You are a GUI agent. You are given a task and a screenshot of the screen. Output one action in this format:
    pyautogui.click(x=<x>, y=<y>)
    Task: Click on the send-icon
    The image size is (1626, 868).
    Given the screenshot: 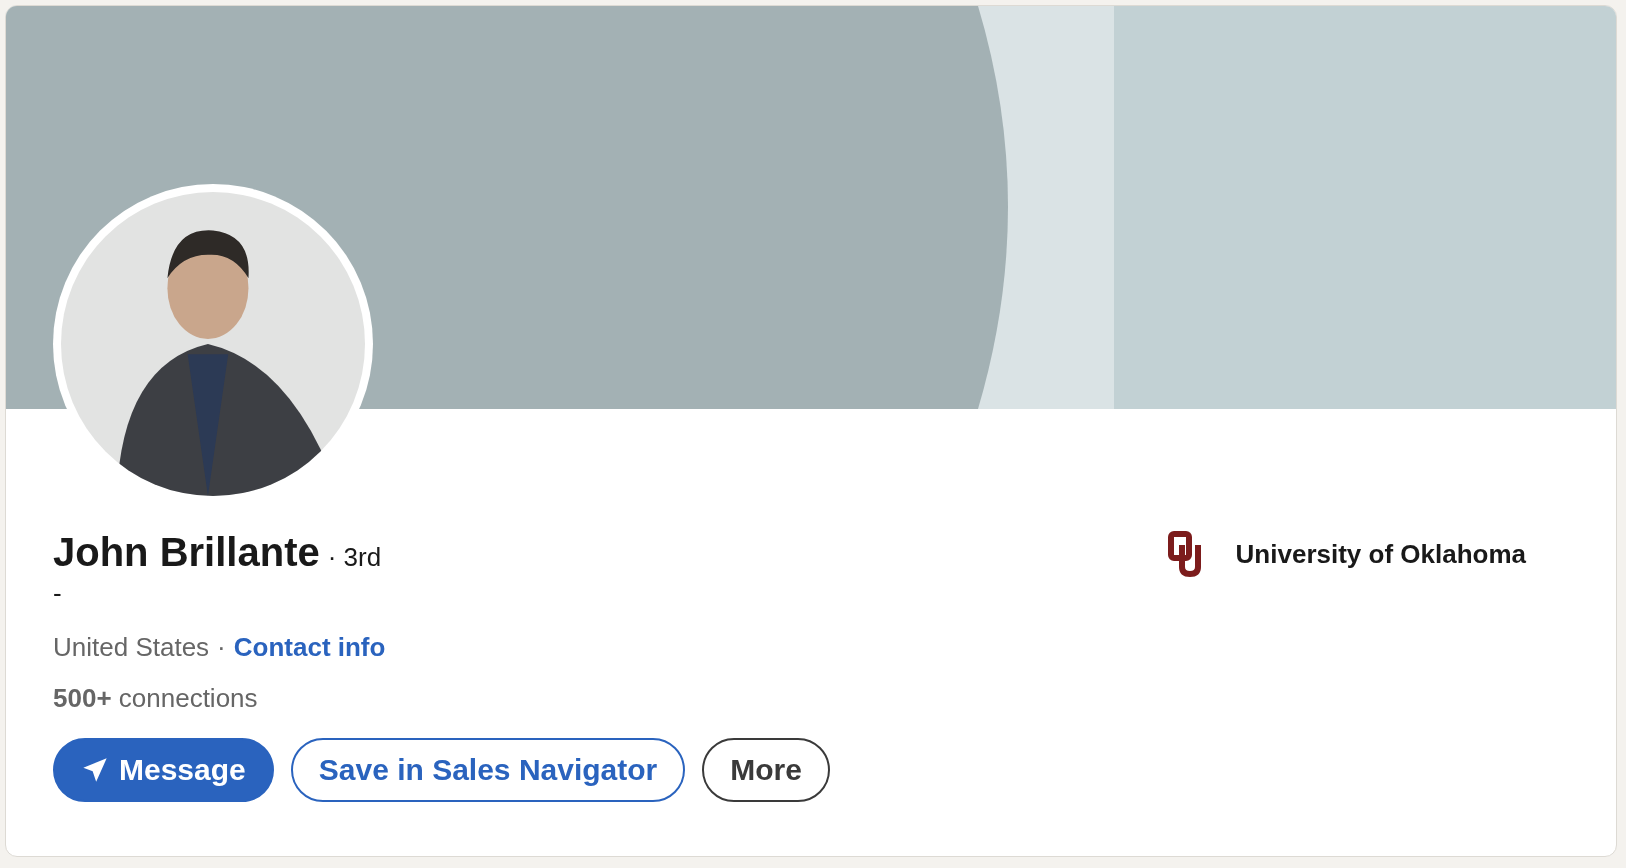 What is the action you would take?
    pyautogui.click(x=95, y=769)
    